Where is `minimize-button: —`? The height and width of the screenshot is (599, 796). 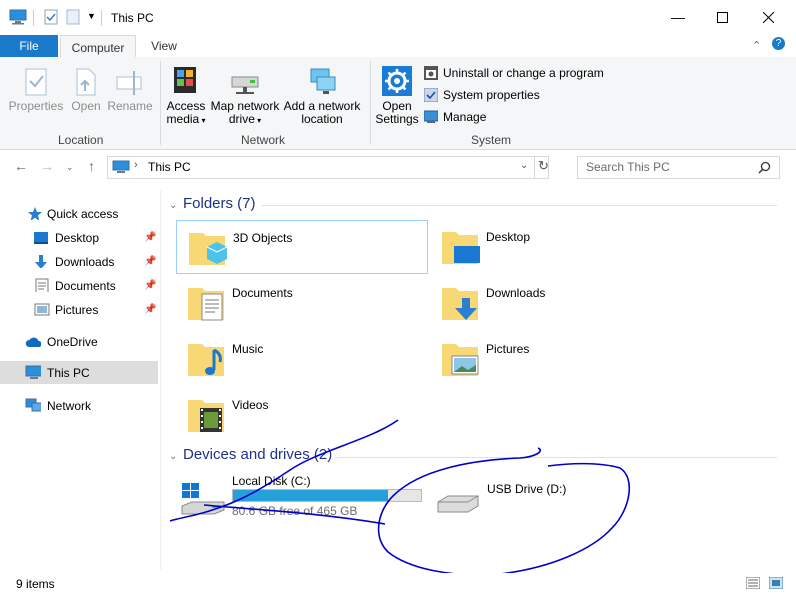
minimize-button: — is located at coordinates (678, 17).